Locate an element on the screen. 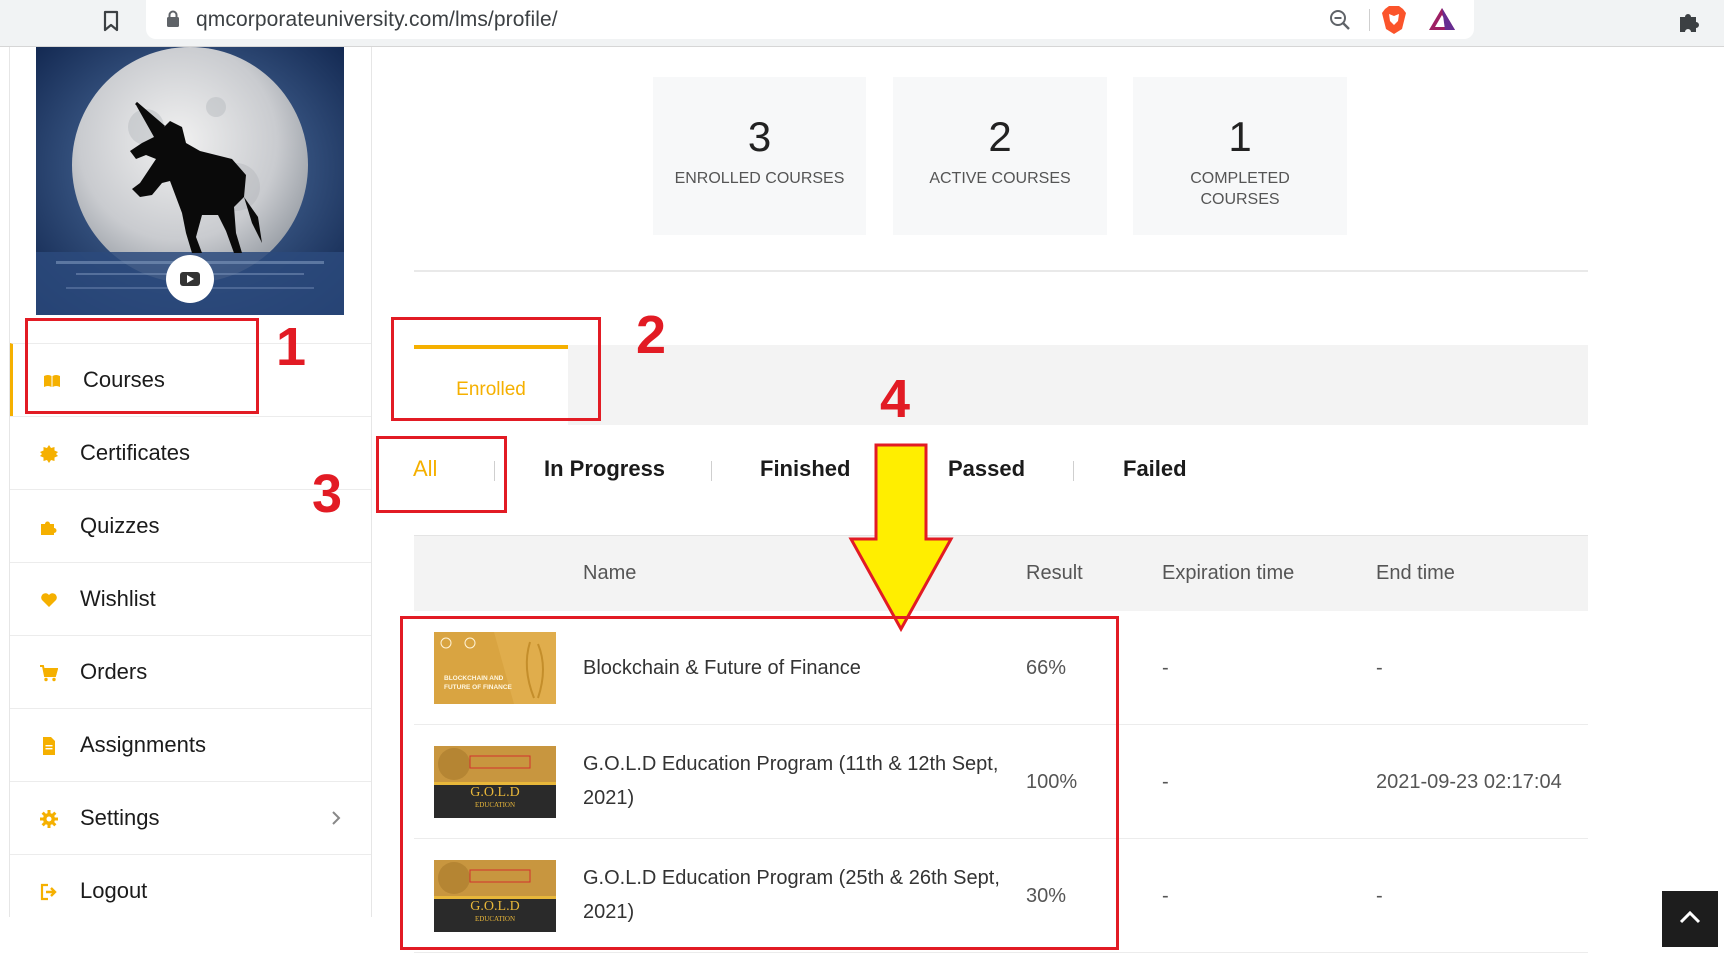 The width and height of the screenshot is (1724, 953). sidebar-item-label: Certificates is located at coordinates (135, 452).